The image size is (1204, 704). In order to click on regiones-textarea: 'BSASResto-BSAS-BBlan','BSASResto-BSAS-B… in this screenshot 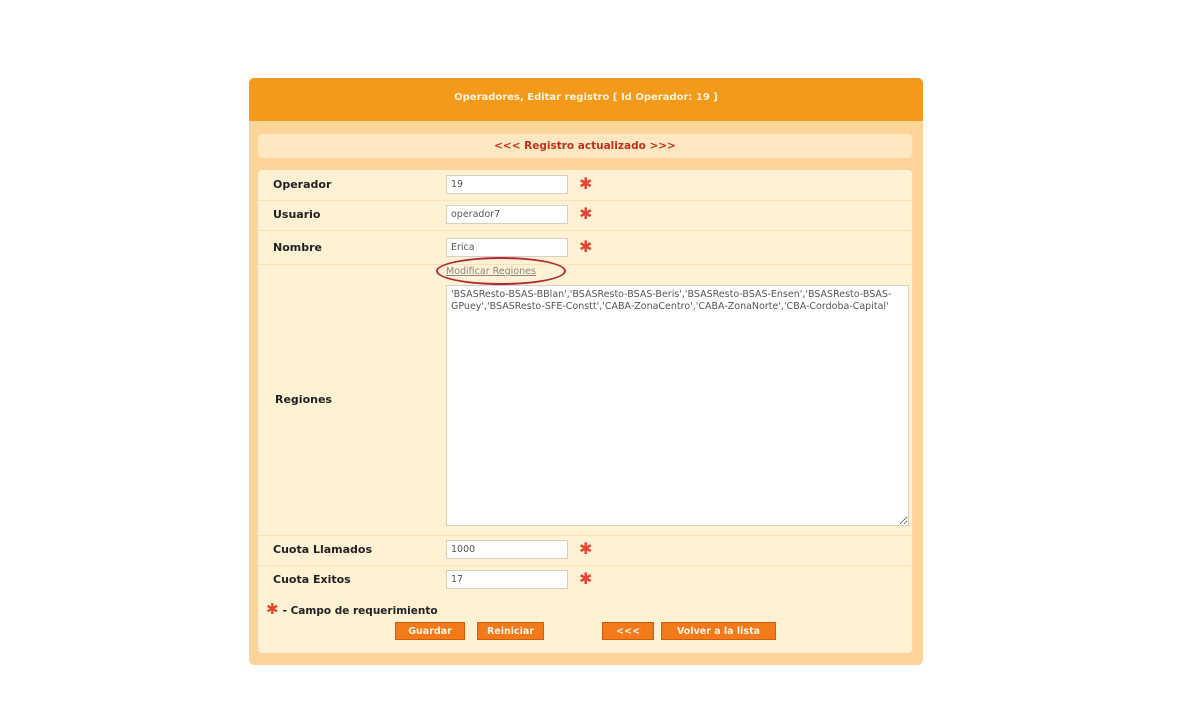, I will do `click(677, 405)`.